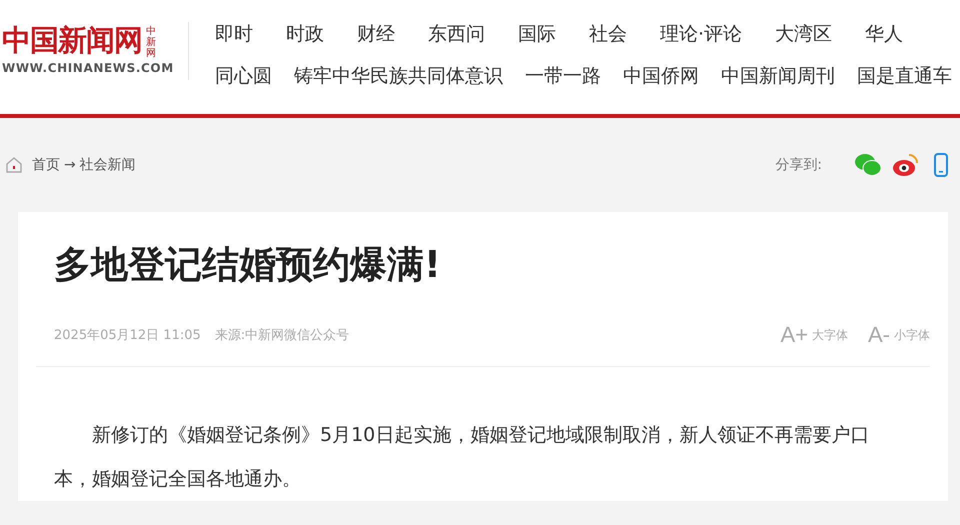 Image resolution: width=960 pixels, height=525 pixels. What do you see at coordinates (282, 335) in the screenshot?
I see `article-source: 来源:中新网微信公众号` at bounding box center [282, 335].